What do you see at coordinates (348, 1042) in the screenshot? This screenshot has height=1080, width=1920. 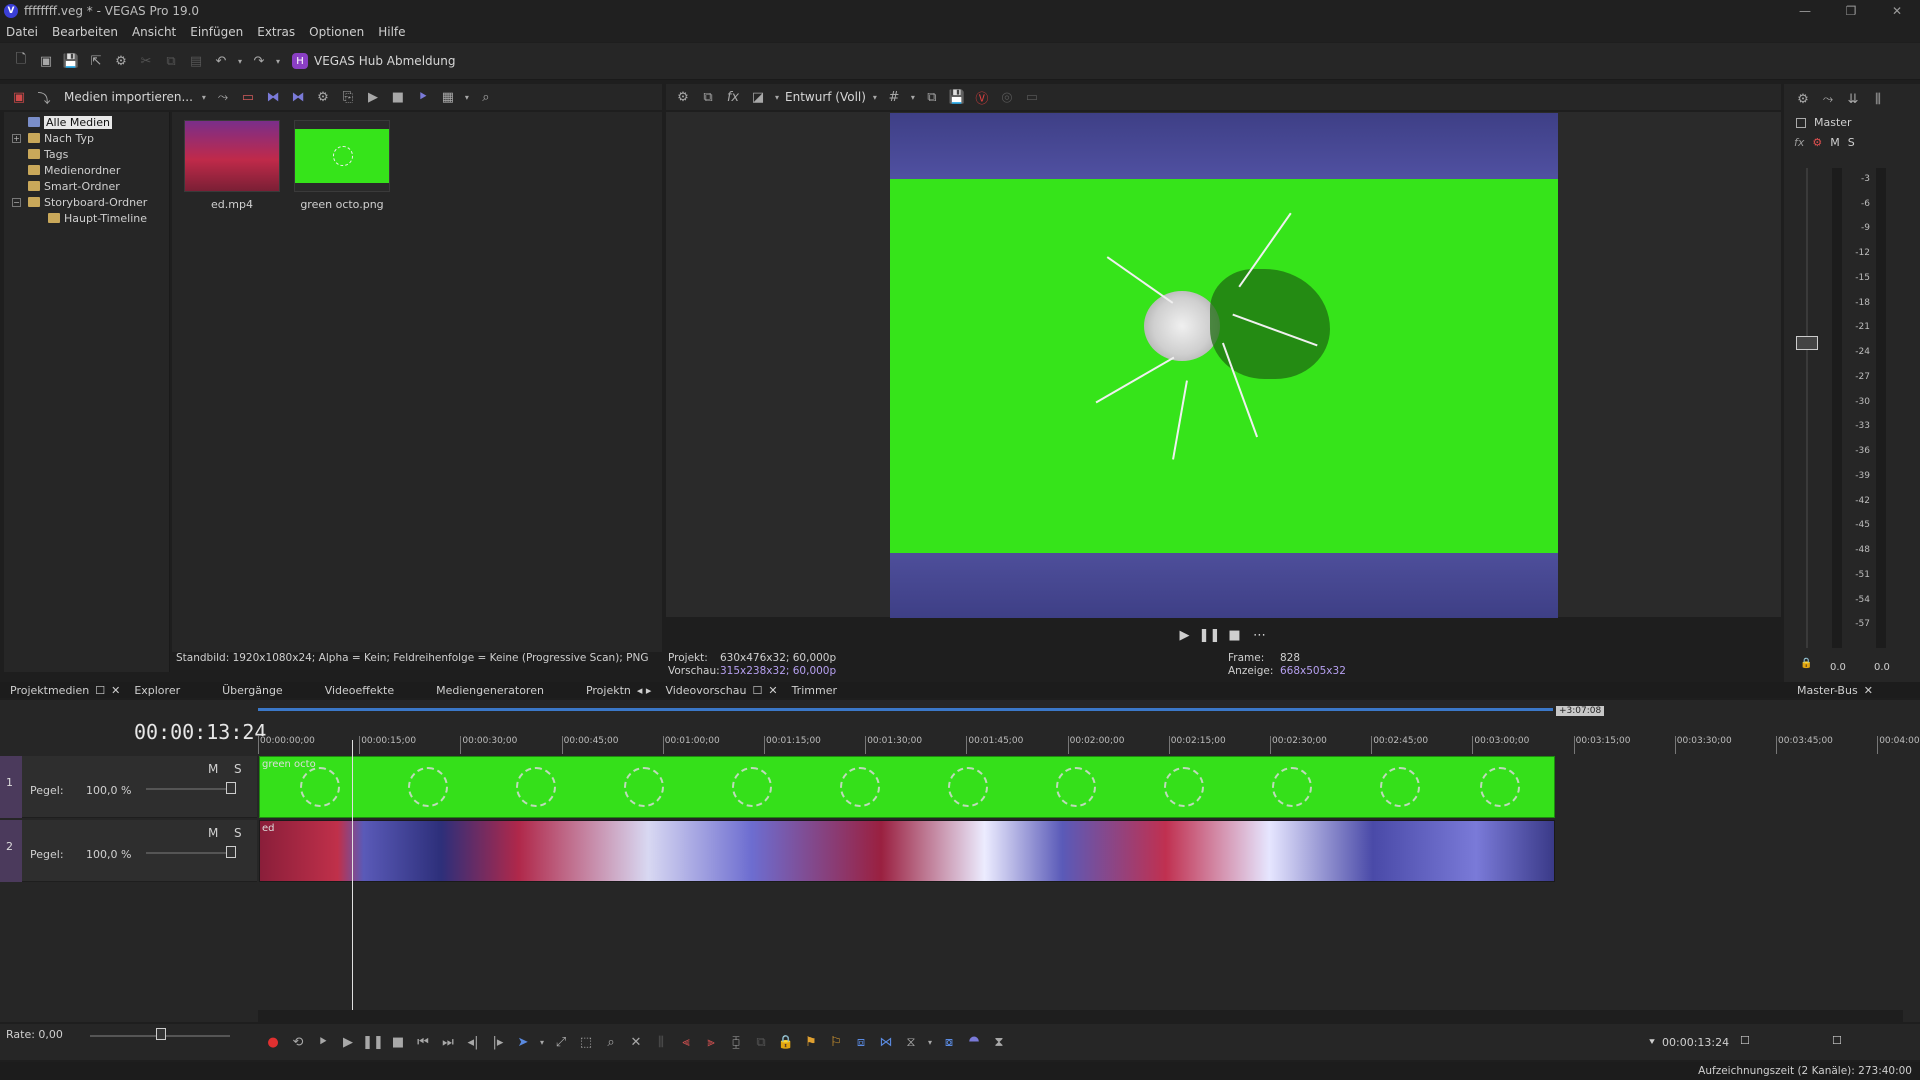 I see `play-icon: ▶` at bounding box center [348, 1042].